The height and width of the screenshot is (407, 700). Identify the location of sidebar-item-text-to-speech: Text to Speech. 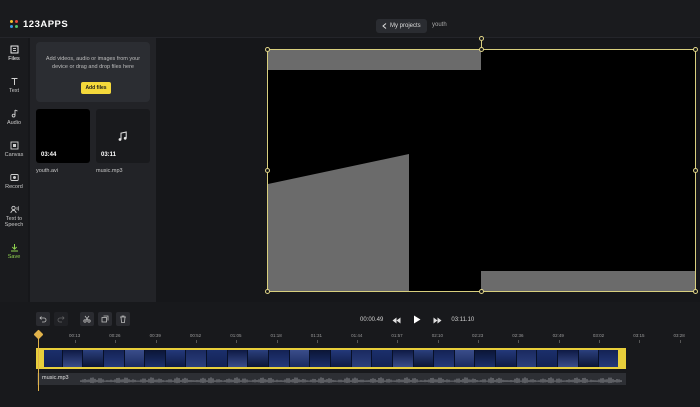
(14, 216).